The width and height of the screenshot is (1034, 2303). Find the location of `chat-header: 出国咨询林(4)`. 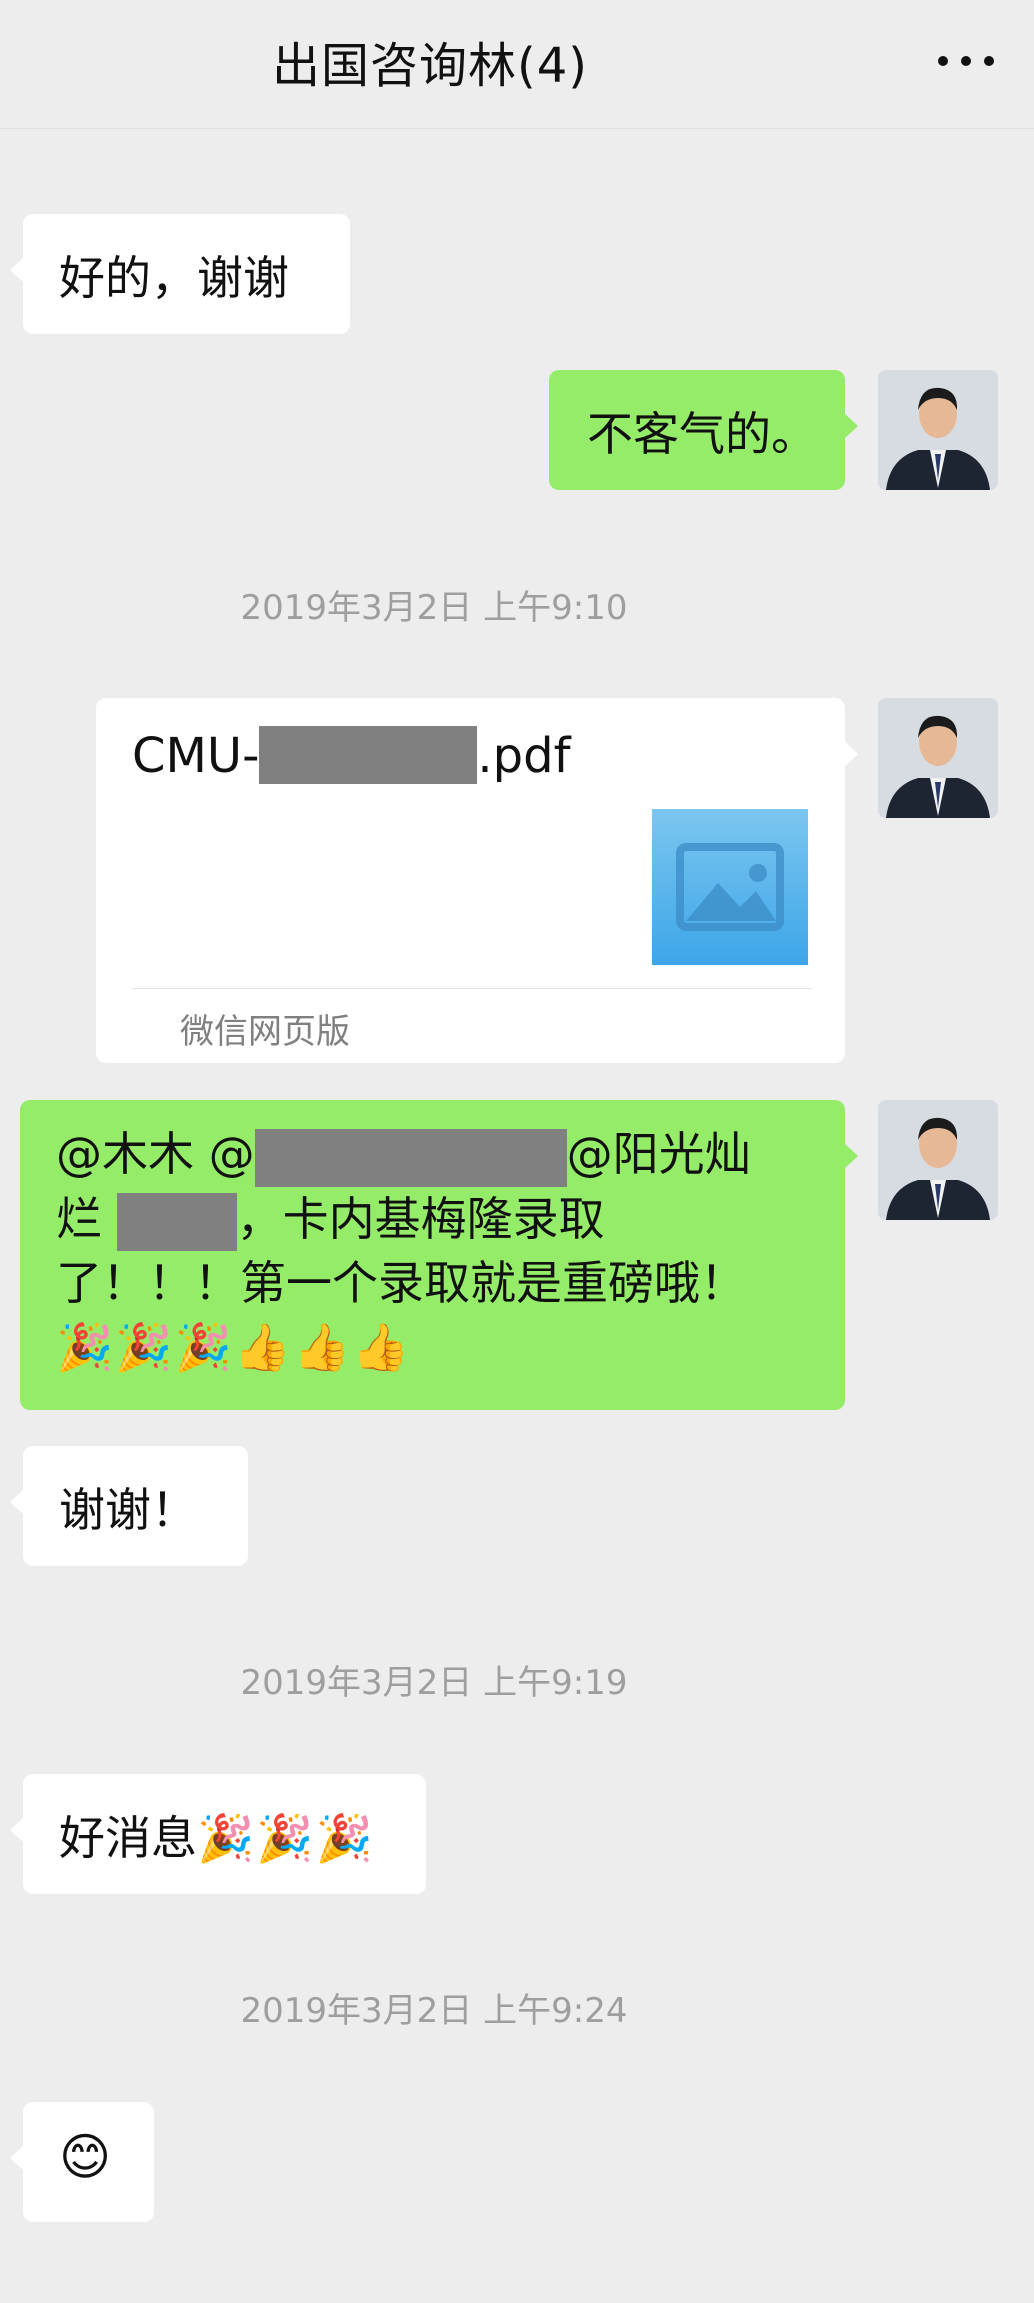

chat-header: 出国咨询林(4) is located at coordinates (517, 64).